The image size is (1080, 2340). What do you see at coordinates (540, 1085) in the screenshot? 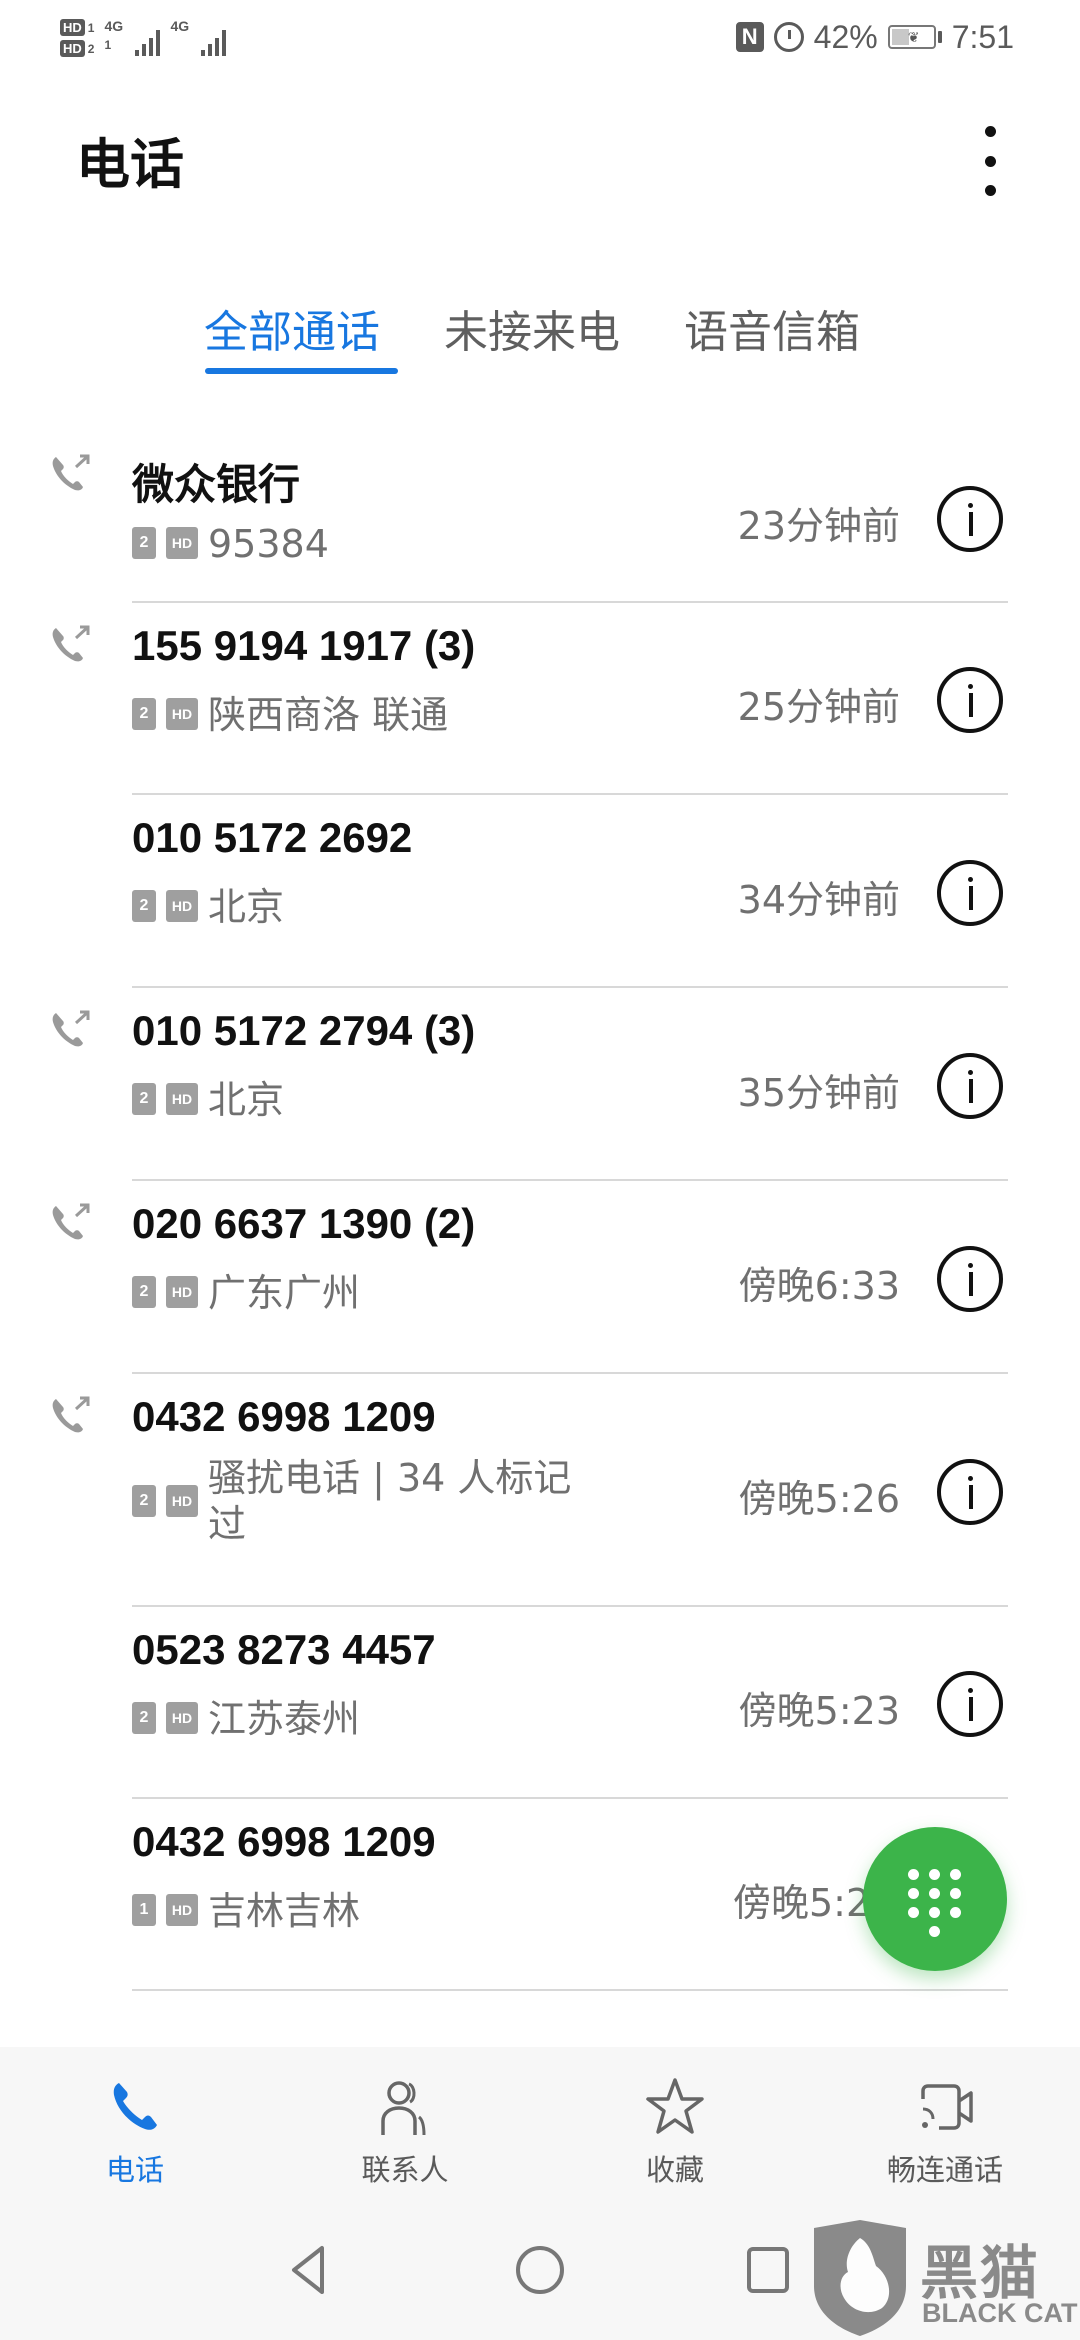
I see `call-log-item: 010 5172 2794 (3) 2 HD 北京 35分钟前` at bounding box center [540, 1085].